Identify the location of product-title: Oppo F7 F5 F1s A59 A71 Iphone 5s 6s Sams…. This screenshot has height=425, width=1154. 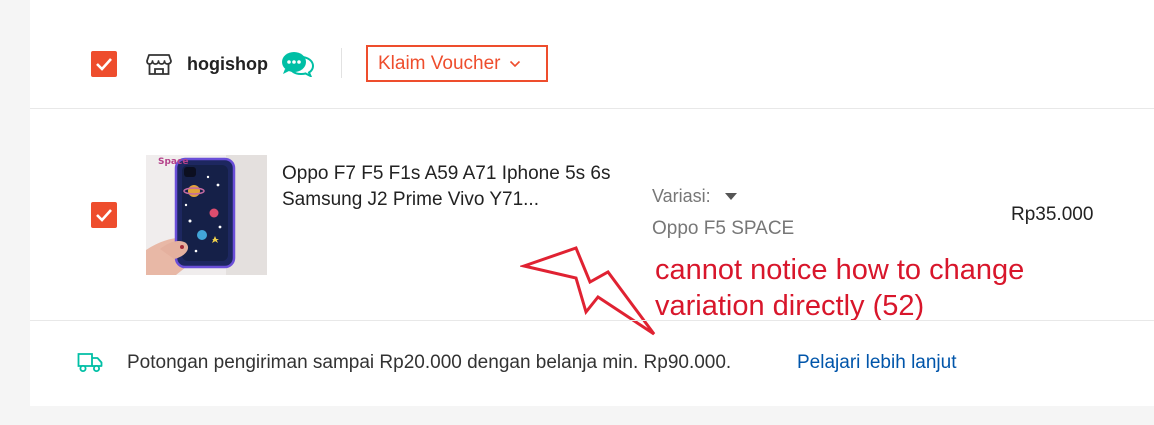
(452, 187).